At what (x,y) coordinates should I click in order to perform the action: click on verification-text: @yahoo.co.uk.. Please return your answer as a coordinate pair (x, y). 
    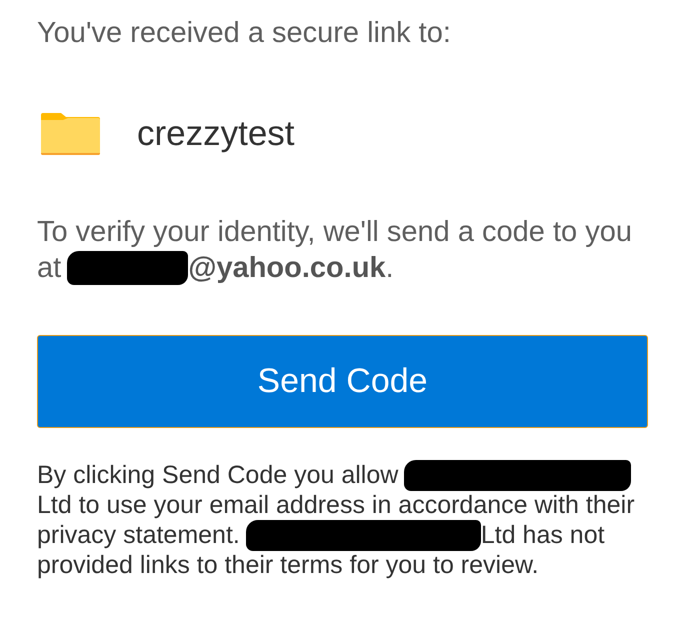
    Looking at the image, I should click on (291, 268).